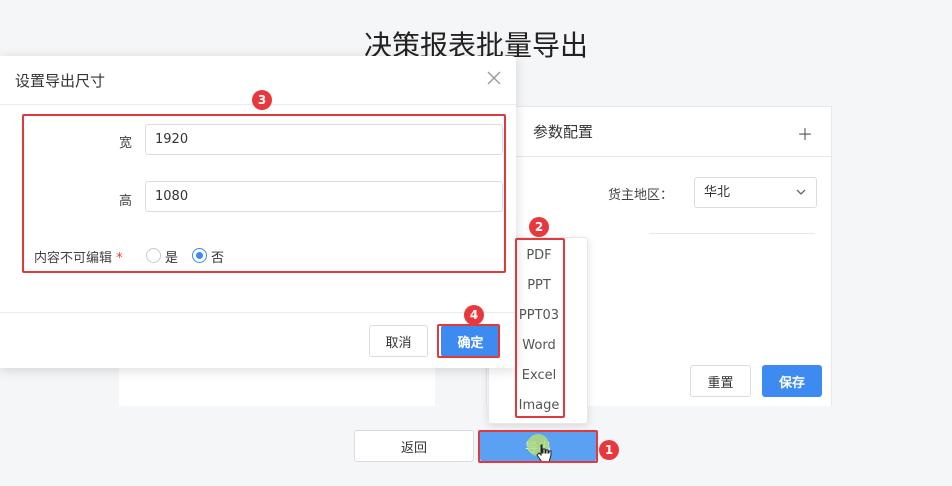  What do you see at coordinates (805, 133) in the screenshot?
I see `plus-icon: ＋` at bounding box center [805, 133].